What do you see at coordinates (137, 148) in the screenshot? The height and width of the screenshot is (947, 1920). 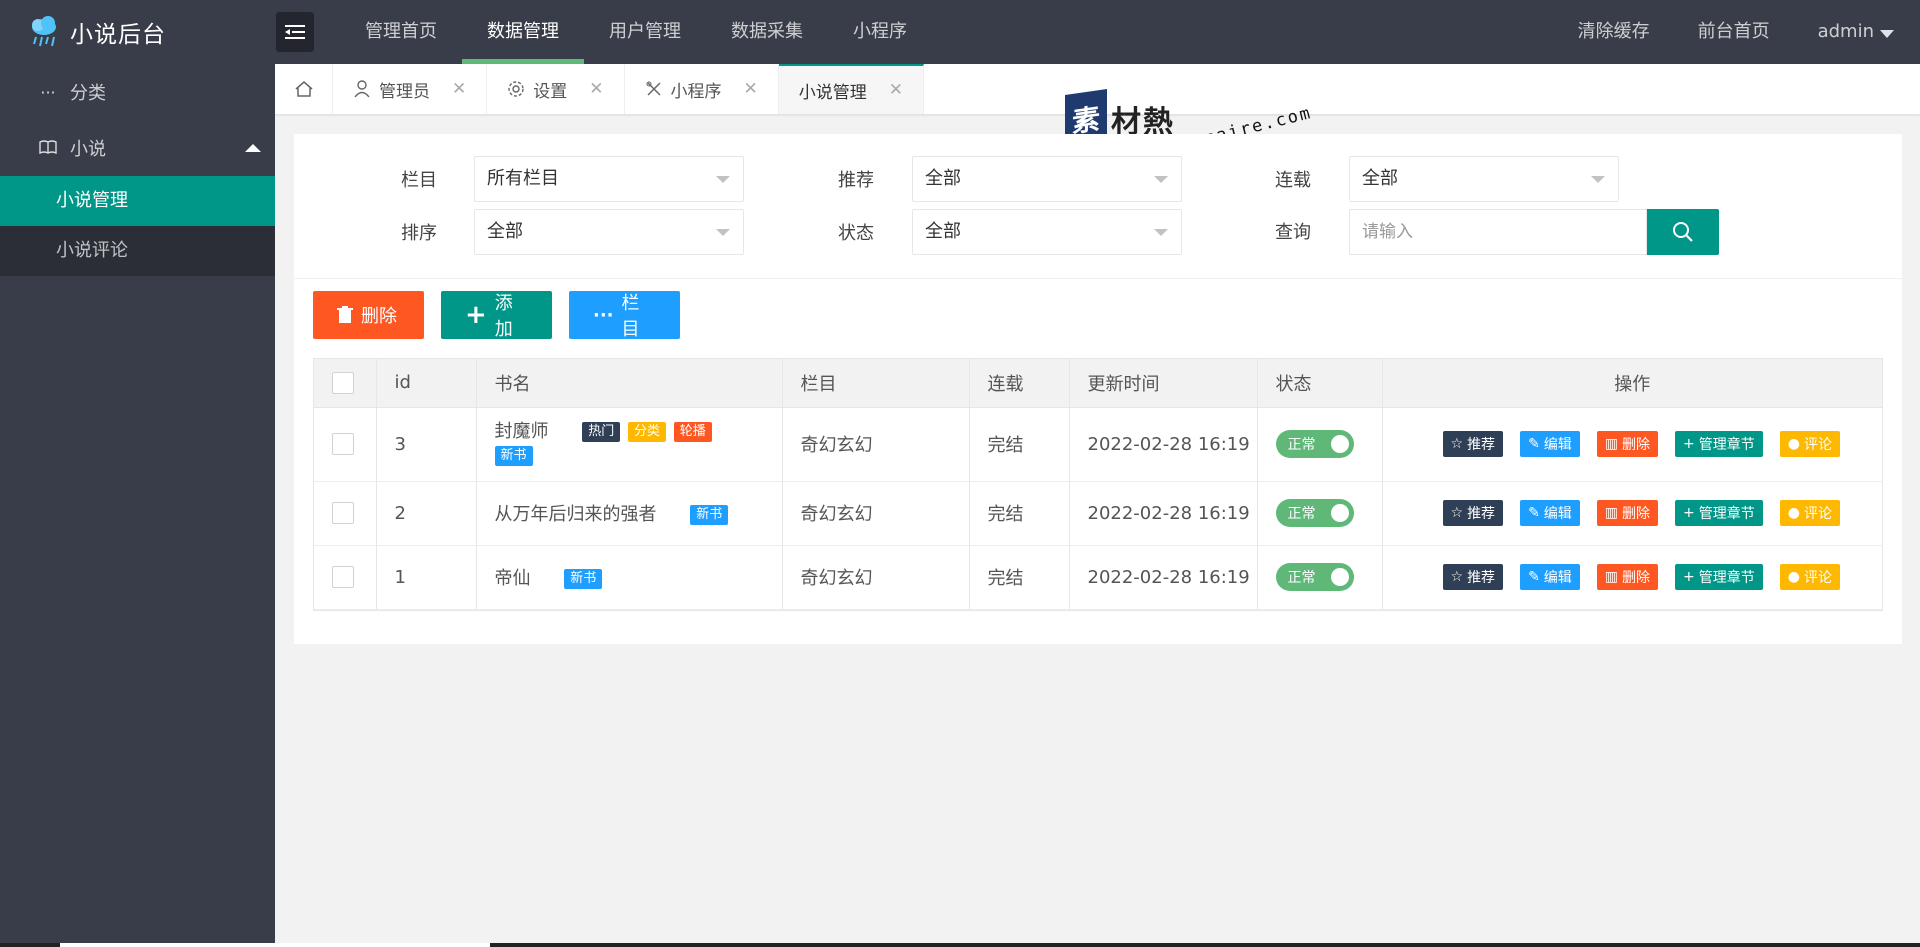 I see `sidebar-item-novel: 小说` at bounding box center [137, 148].